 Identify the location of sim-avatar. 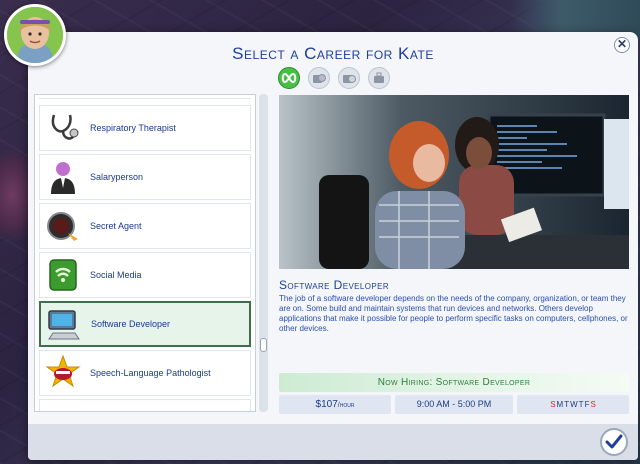
(35, 35).